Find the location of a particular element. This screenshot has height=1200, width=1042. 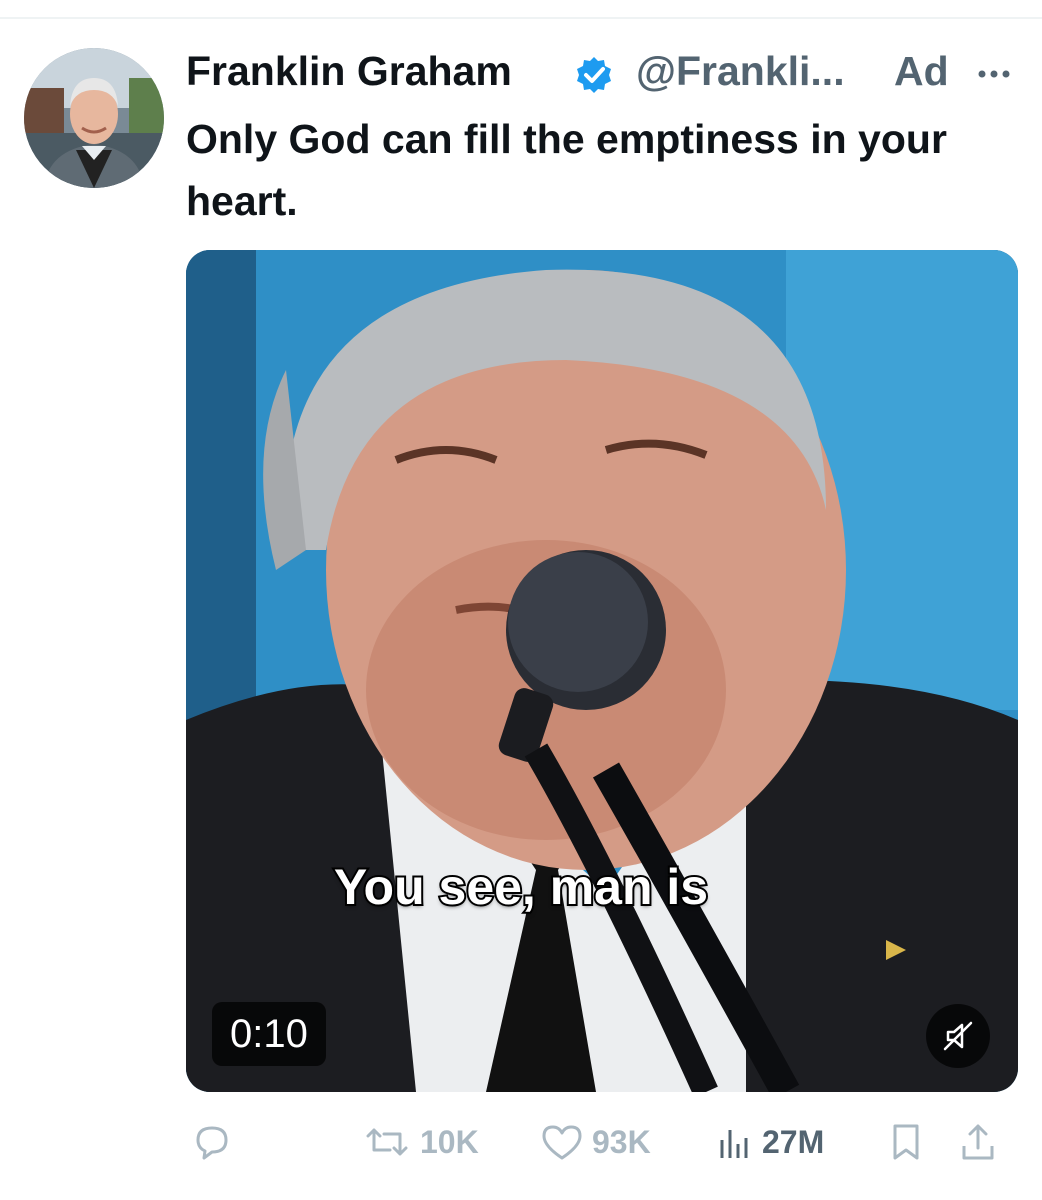

bookmark-icon is located at coordinates (906, 1142).